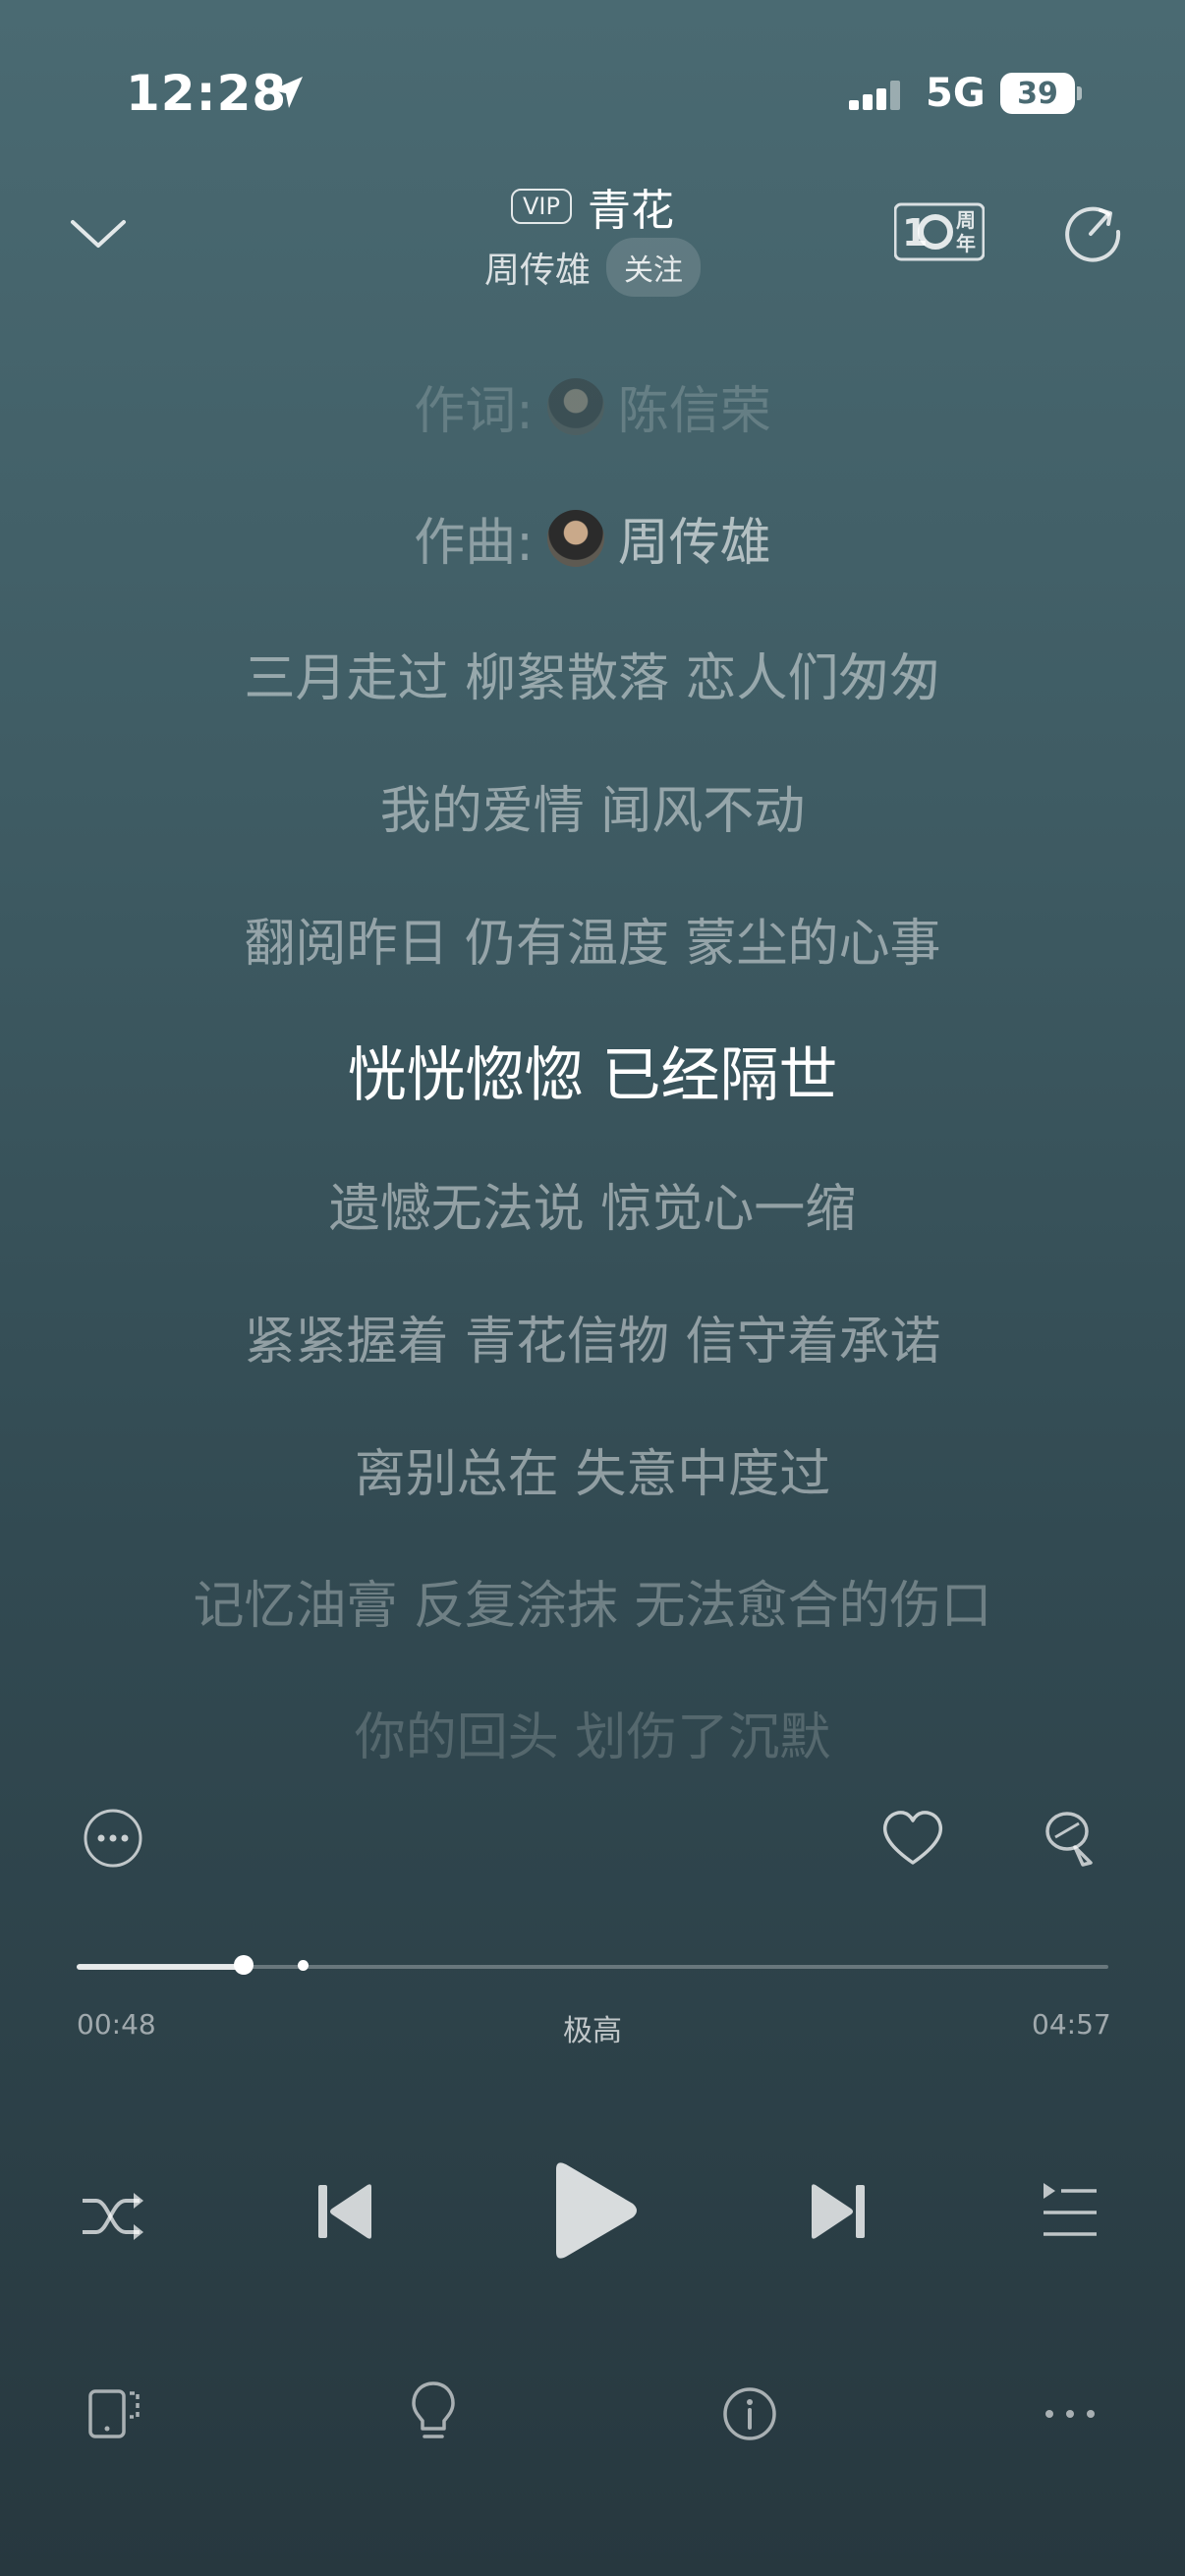 This screenshot has width=1185, height=2576. I want to click on song-title: 青花, so click(631, 206).